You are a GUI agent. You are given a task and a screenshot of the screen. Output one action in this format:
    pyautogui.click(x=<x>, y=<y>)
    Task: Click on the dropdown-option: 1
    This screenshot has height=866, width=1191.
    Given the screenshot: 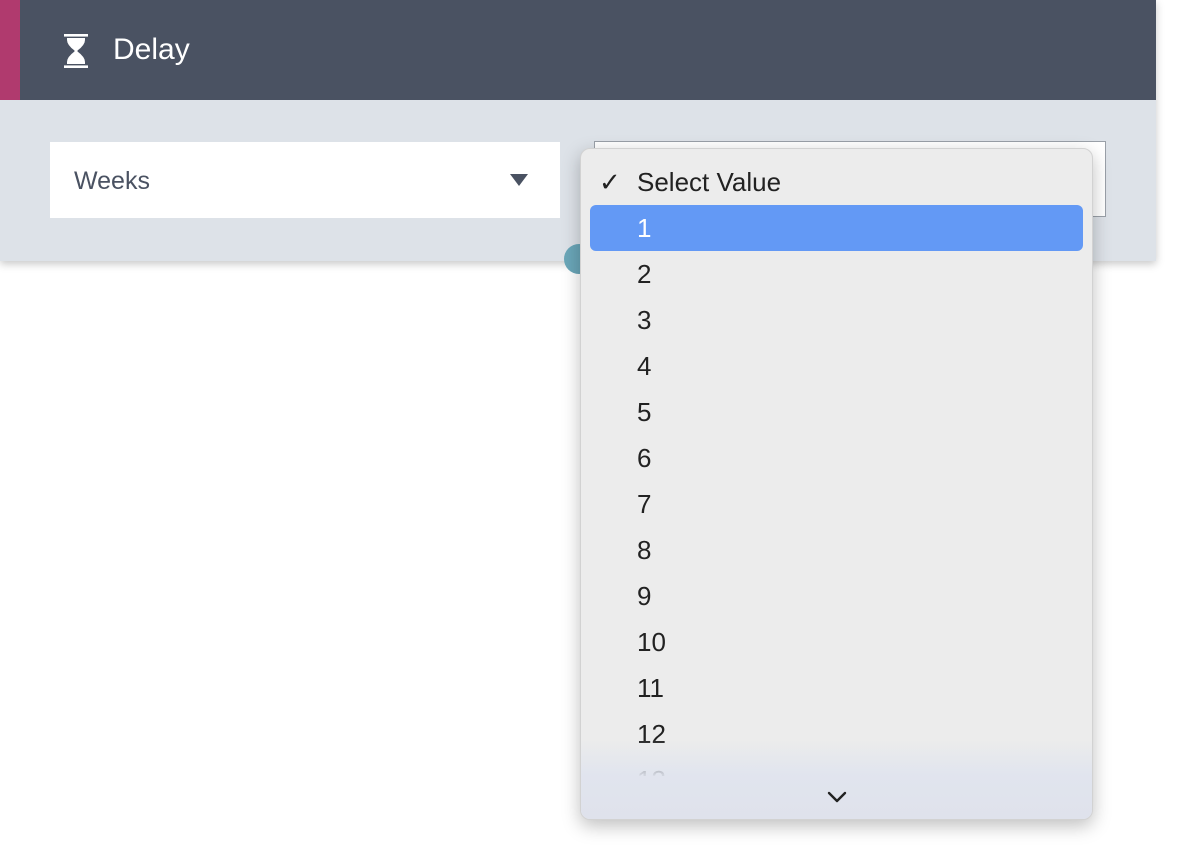 What is the action you would take?
    pyautogui.click(x=836, y=228)
    